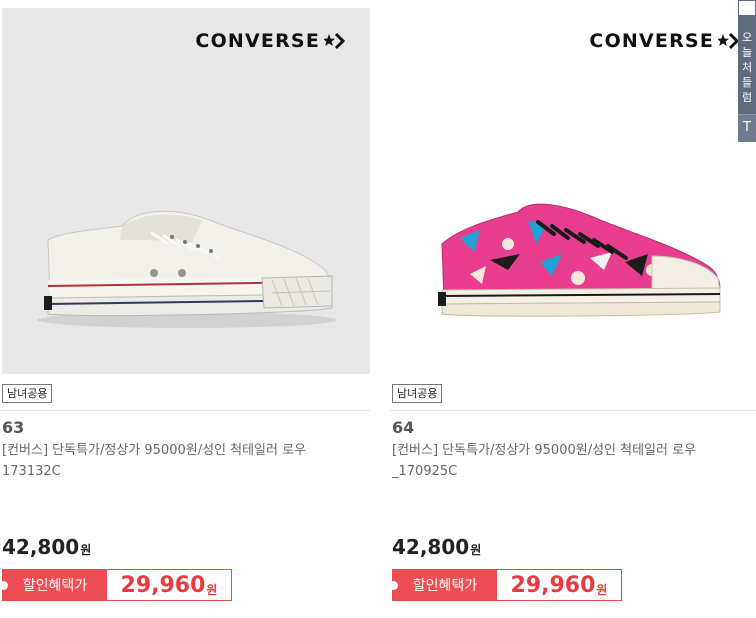  What do you see at coordinates (13, 427) in the screenshot?
I see `item-number: 63` at bounding box center [13, 427].